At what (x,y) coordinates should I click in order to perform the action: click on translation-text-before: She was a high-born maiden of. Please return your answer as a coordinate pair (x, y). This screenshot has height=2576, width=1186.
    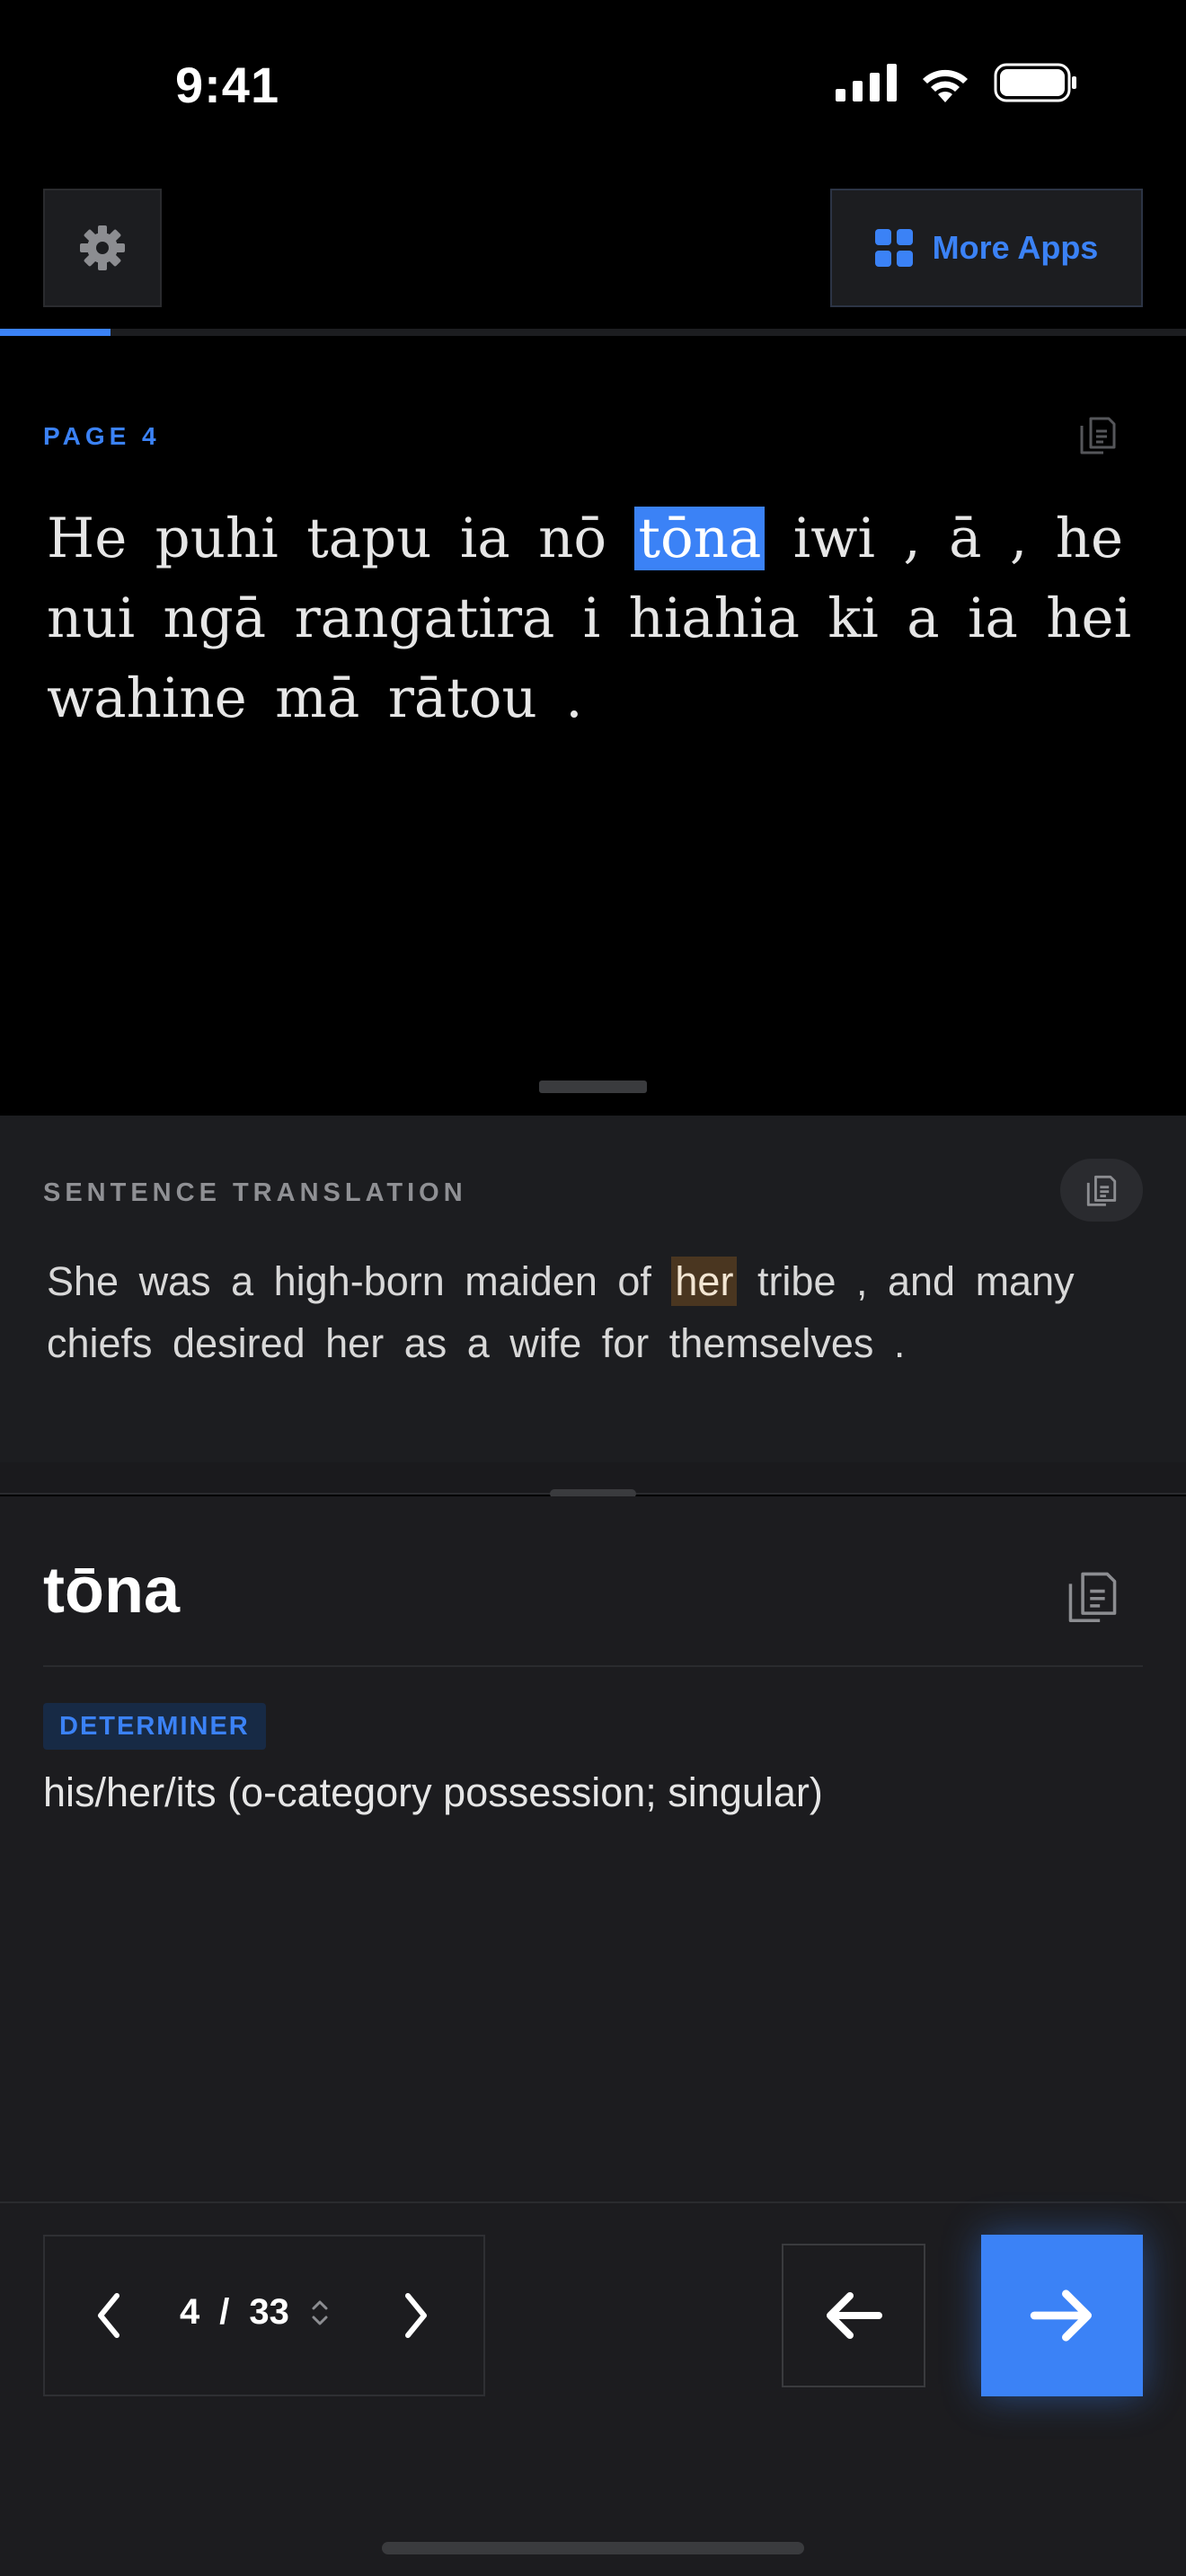
    Looking at the image, I should click on (359, 1281).